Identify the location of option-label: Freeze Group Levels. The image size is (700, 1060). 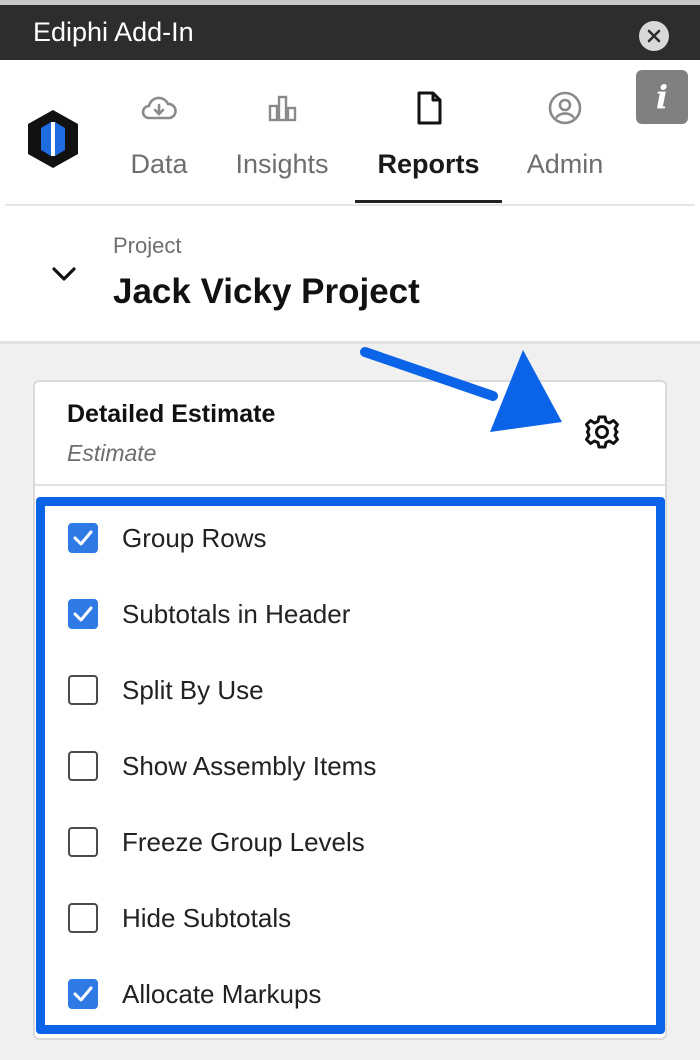
(243, 841).